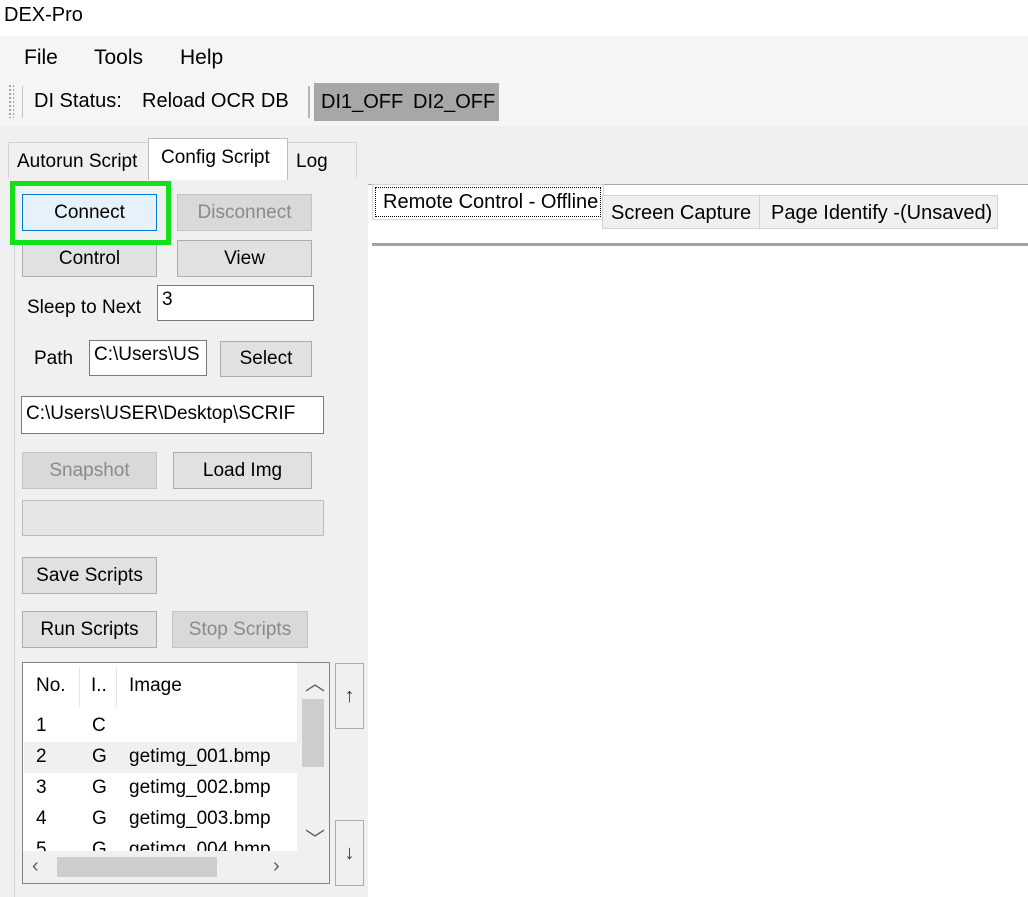  Describe the element at coordinates (200, 818) in the screenshot. I see `cell-image: getimg_003.bmp` at that location.